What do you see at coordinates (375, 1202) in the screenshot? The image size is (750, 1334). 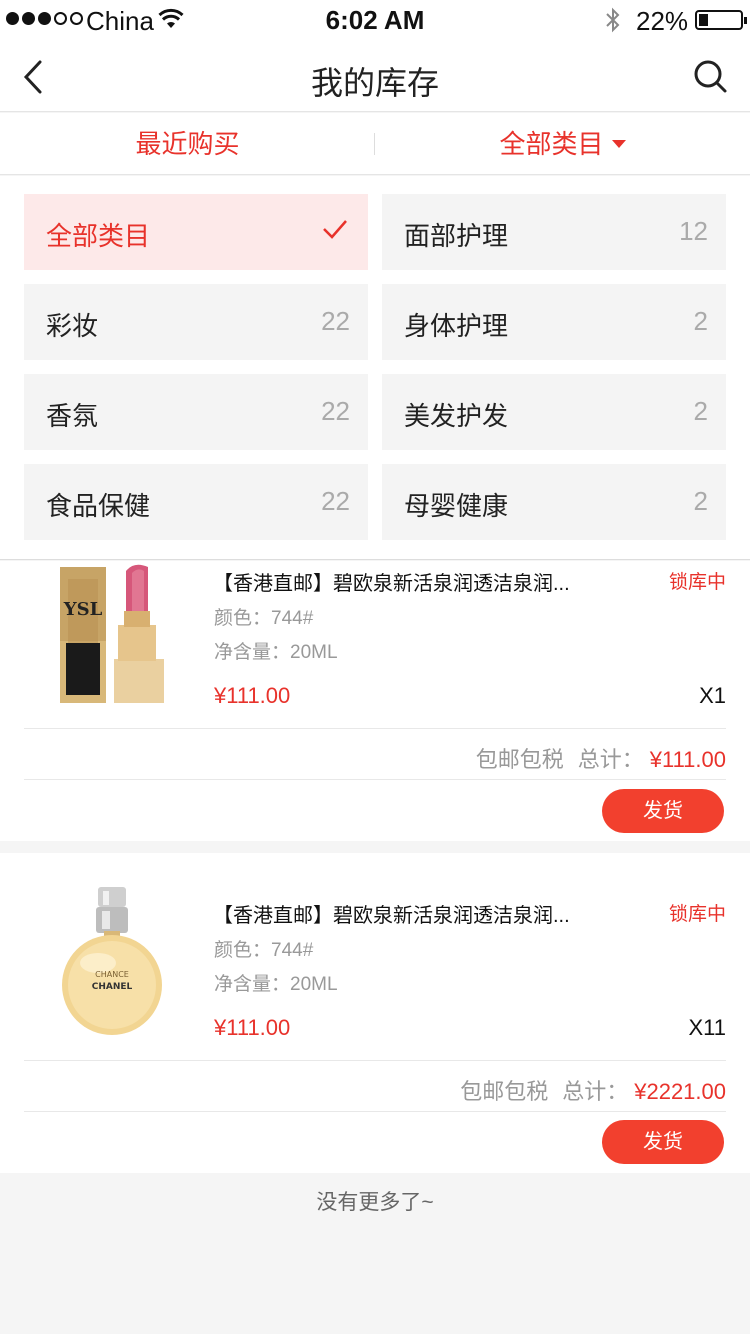 I see `no-more-footer: 没有更多了~` at bounding box center [375, 1202].